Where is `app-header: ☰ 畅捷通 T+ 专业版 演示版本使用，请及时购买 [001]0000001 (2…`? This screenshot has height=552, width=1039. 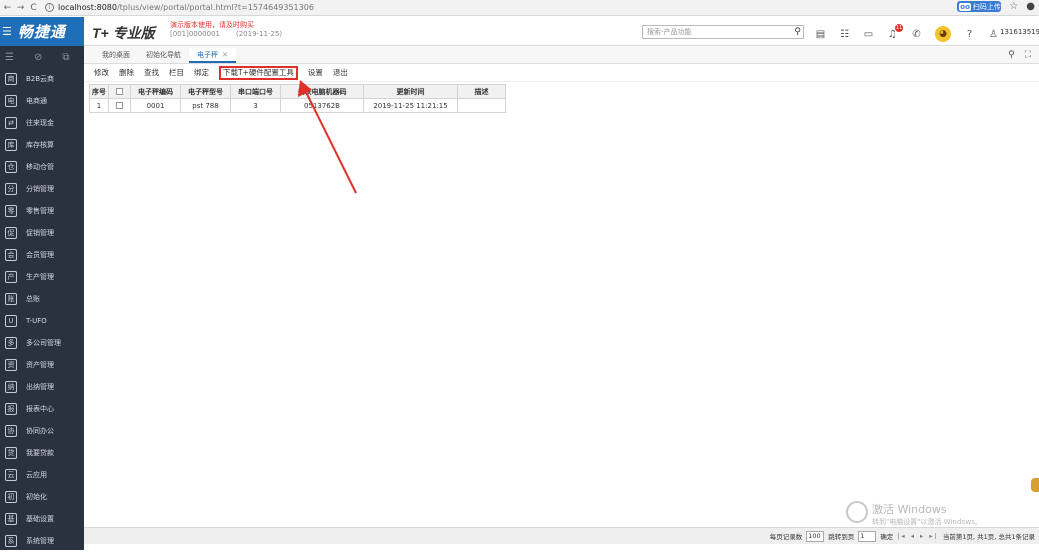
app-header: ☰ 畅捷通 T+ 专业版 演示版本使用，请及时购买 [001]0000001 (2… is located at coordinates (519, 31).